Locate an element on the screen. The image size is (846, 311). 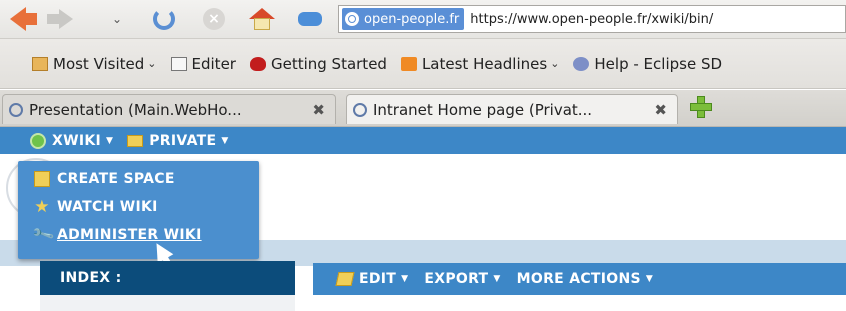
menu-item-administer-wiki: 🔧 ADMINISTER WIKI is located at coordinates (116, 234).